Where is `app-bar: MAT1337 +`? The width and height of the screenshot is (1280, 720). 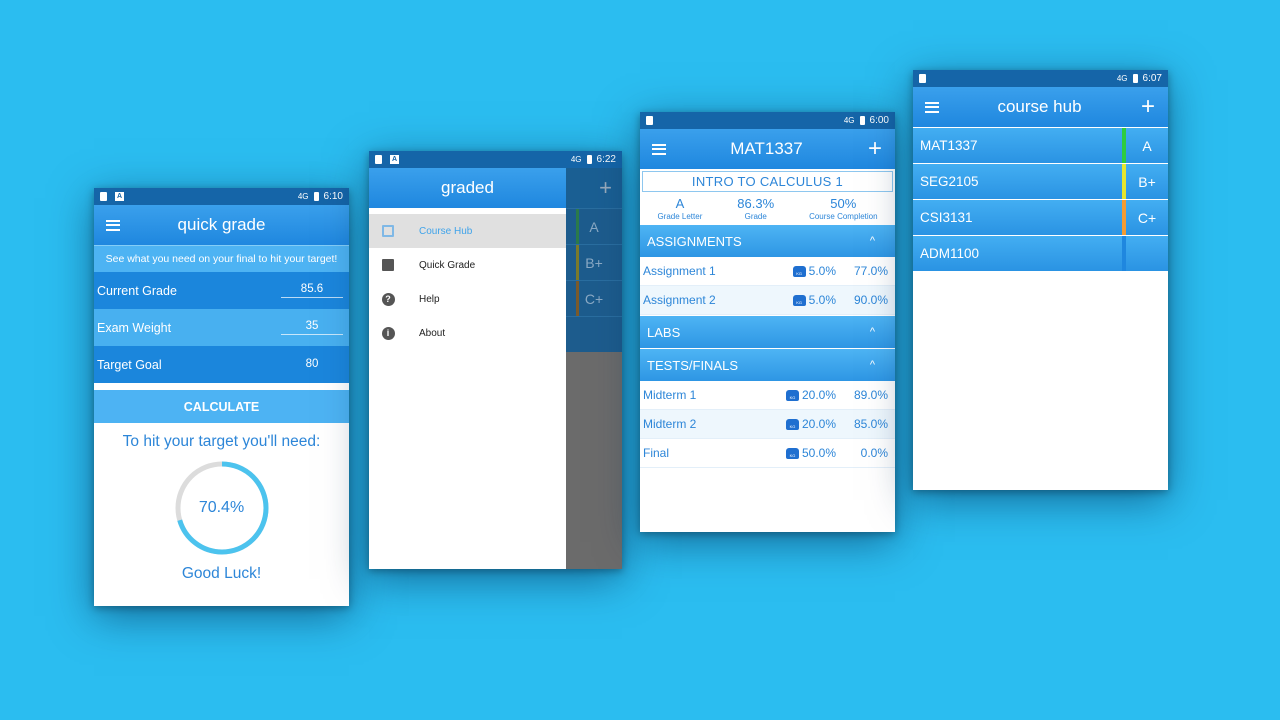 app-bar: MAT1337 + is located at coordinates (767, 149).